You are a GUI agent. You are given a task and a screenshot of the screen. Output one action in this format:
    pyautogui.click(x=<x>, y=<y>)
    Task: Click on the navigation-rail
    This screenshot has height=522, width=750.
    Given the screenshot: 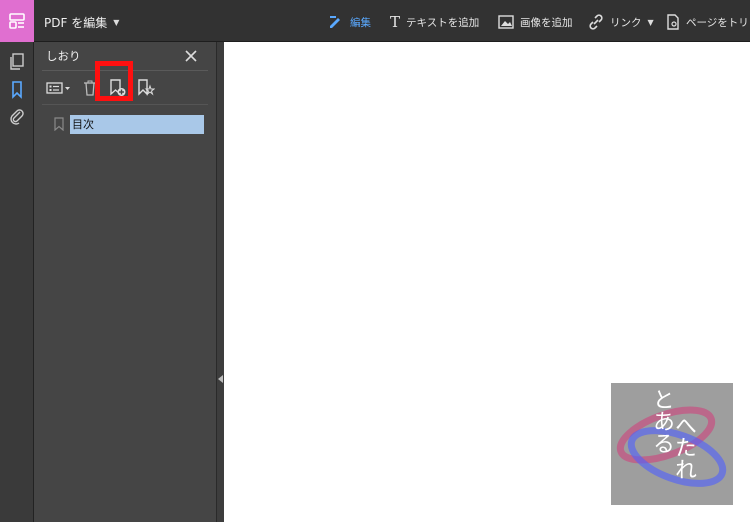 What is the action you would take?
    pyautogui.click(x=17, y=282)
    